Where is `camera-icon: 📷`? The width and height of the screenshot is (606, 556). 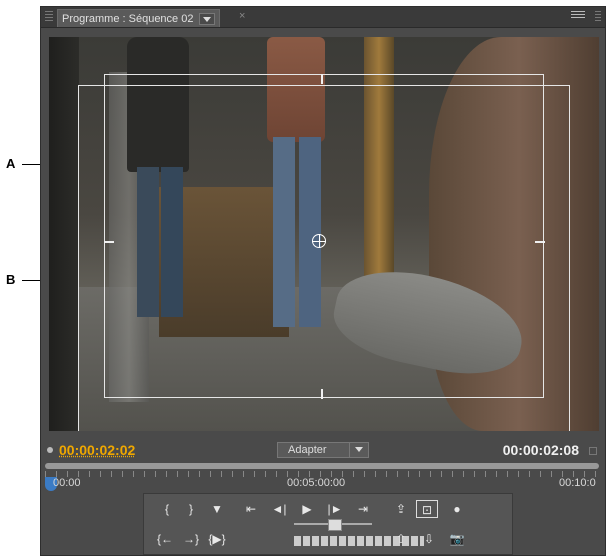 camera-icon: 📷 is located at coordinates (457, 539).